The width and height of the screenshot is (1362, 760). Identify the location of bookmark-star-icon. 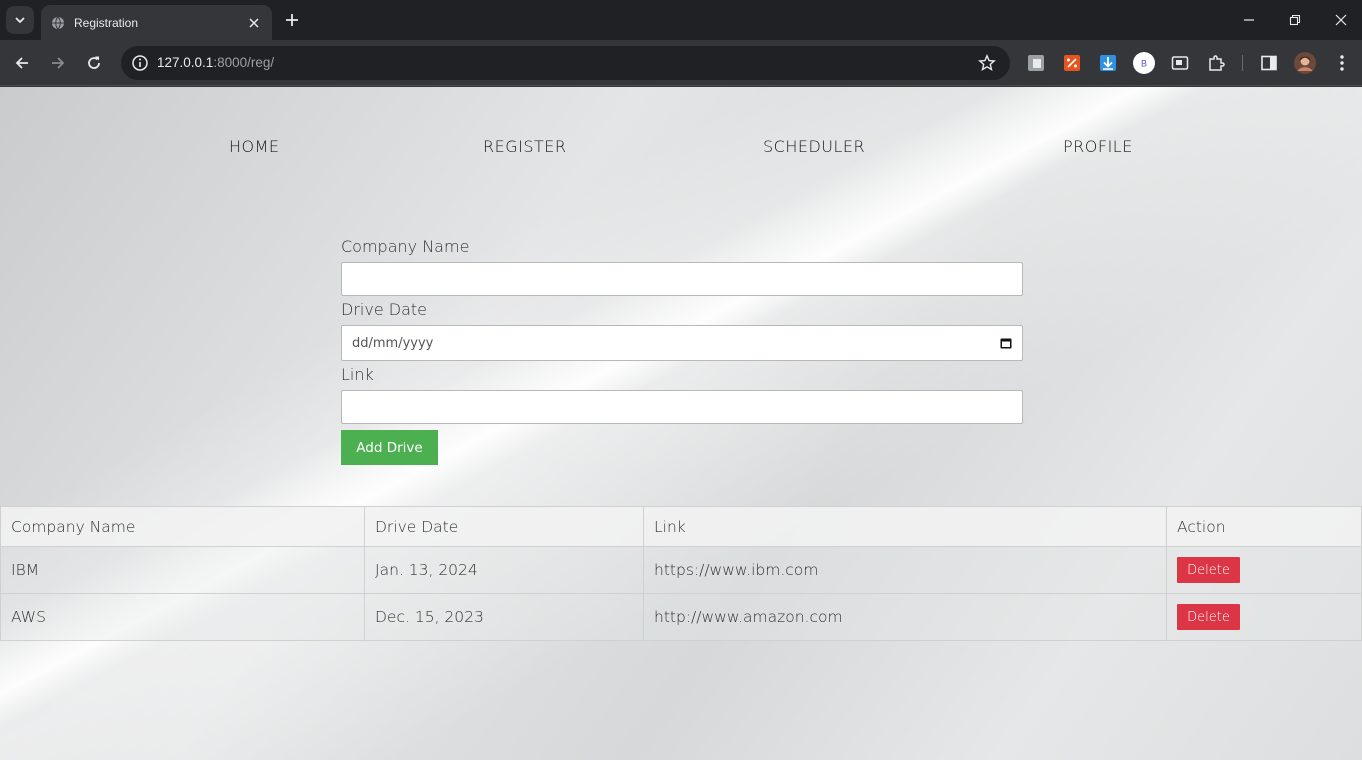
(987, 63).